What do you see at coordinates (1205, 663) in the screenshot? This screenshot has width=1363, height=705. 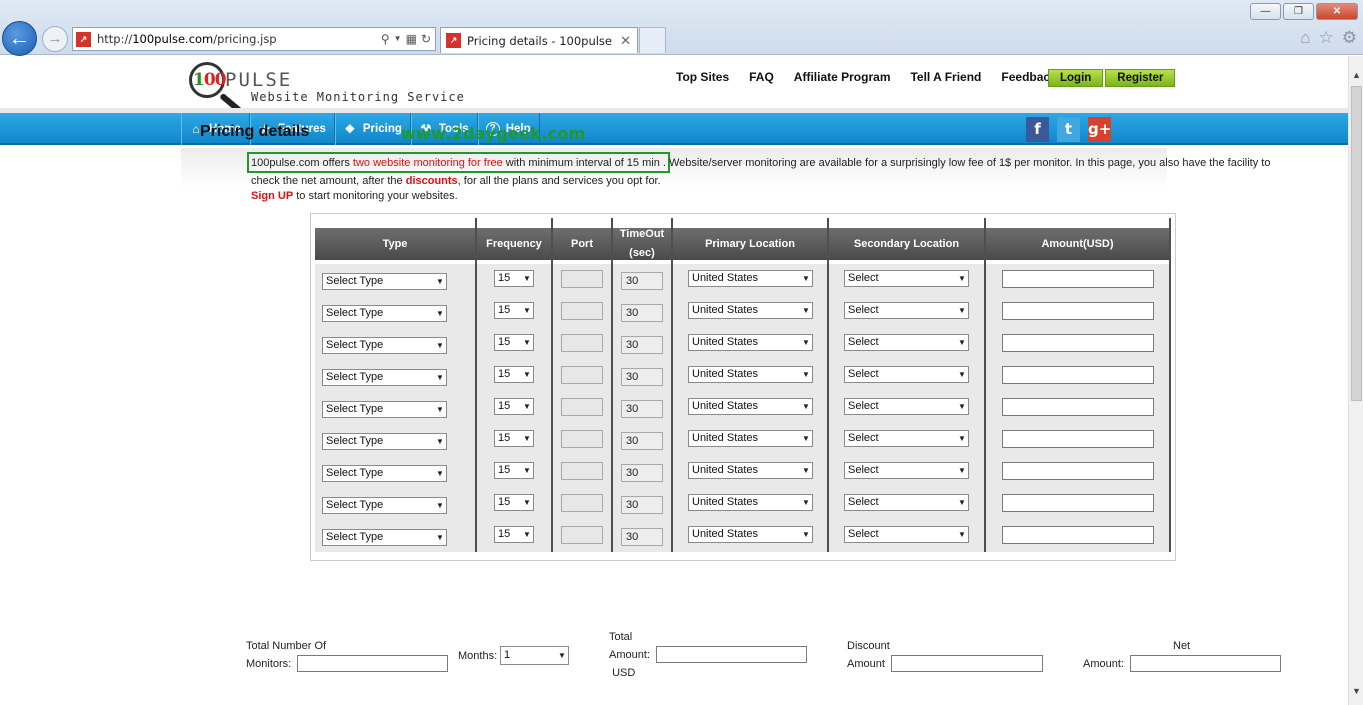 I see `net-amount-input` at bounding box center [1205, 663].